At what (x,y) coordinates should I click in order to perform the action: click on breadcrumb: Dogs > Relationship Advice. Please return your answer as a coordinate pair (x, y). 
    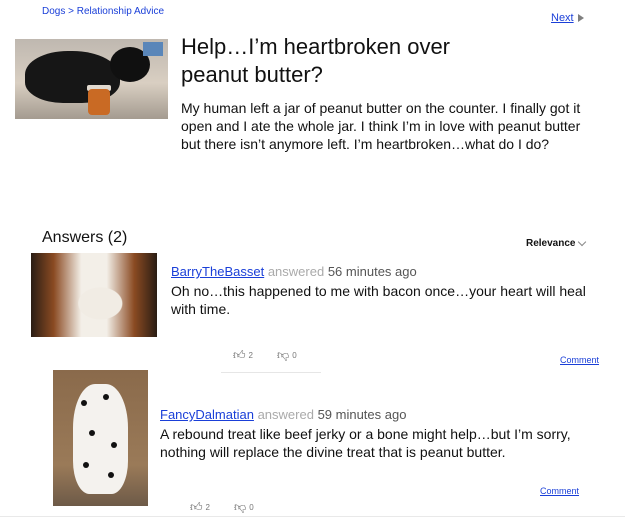
    Looking at the image, I should click on (103, 11).